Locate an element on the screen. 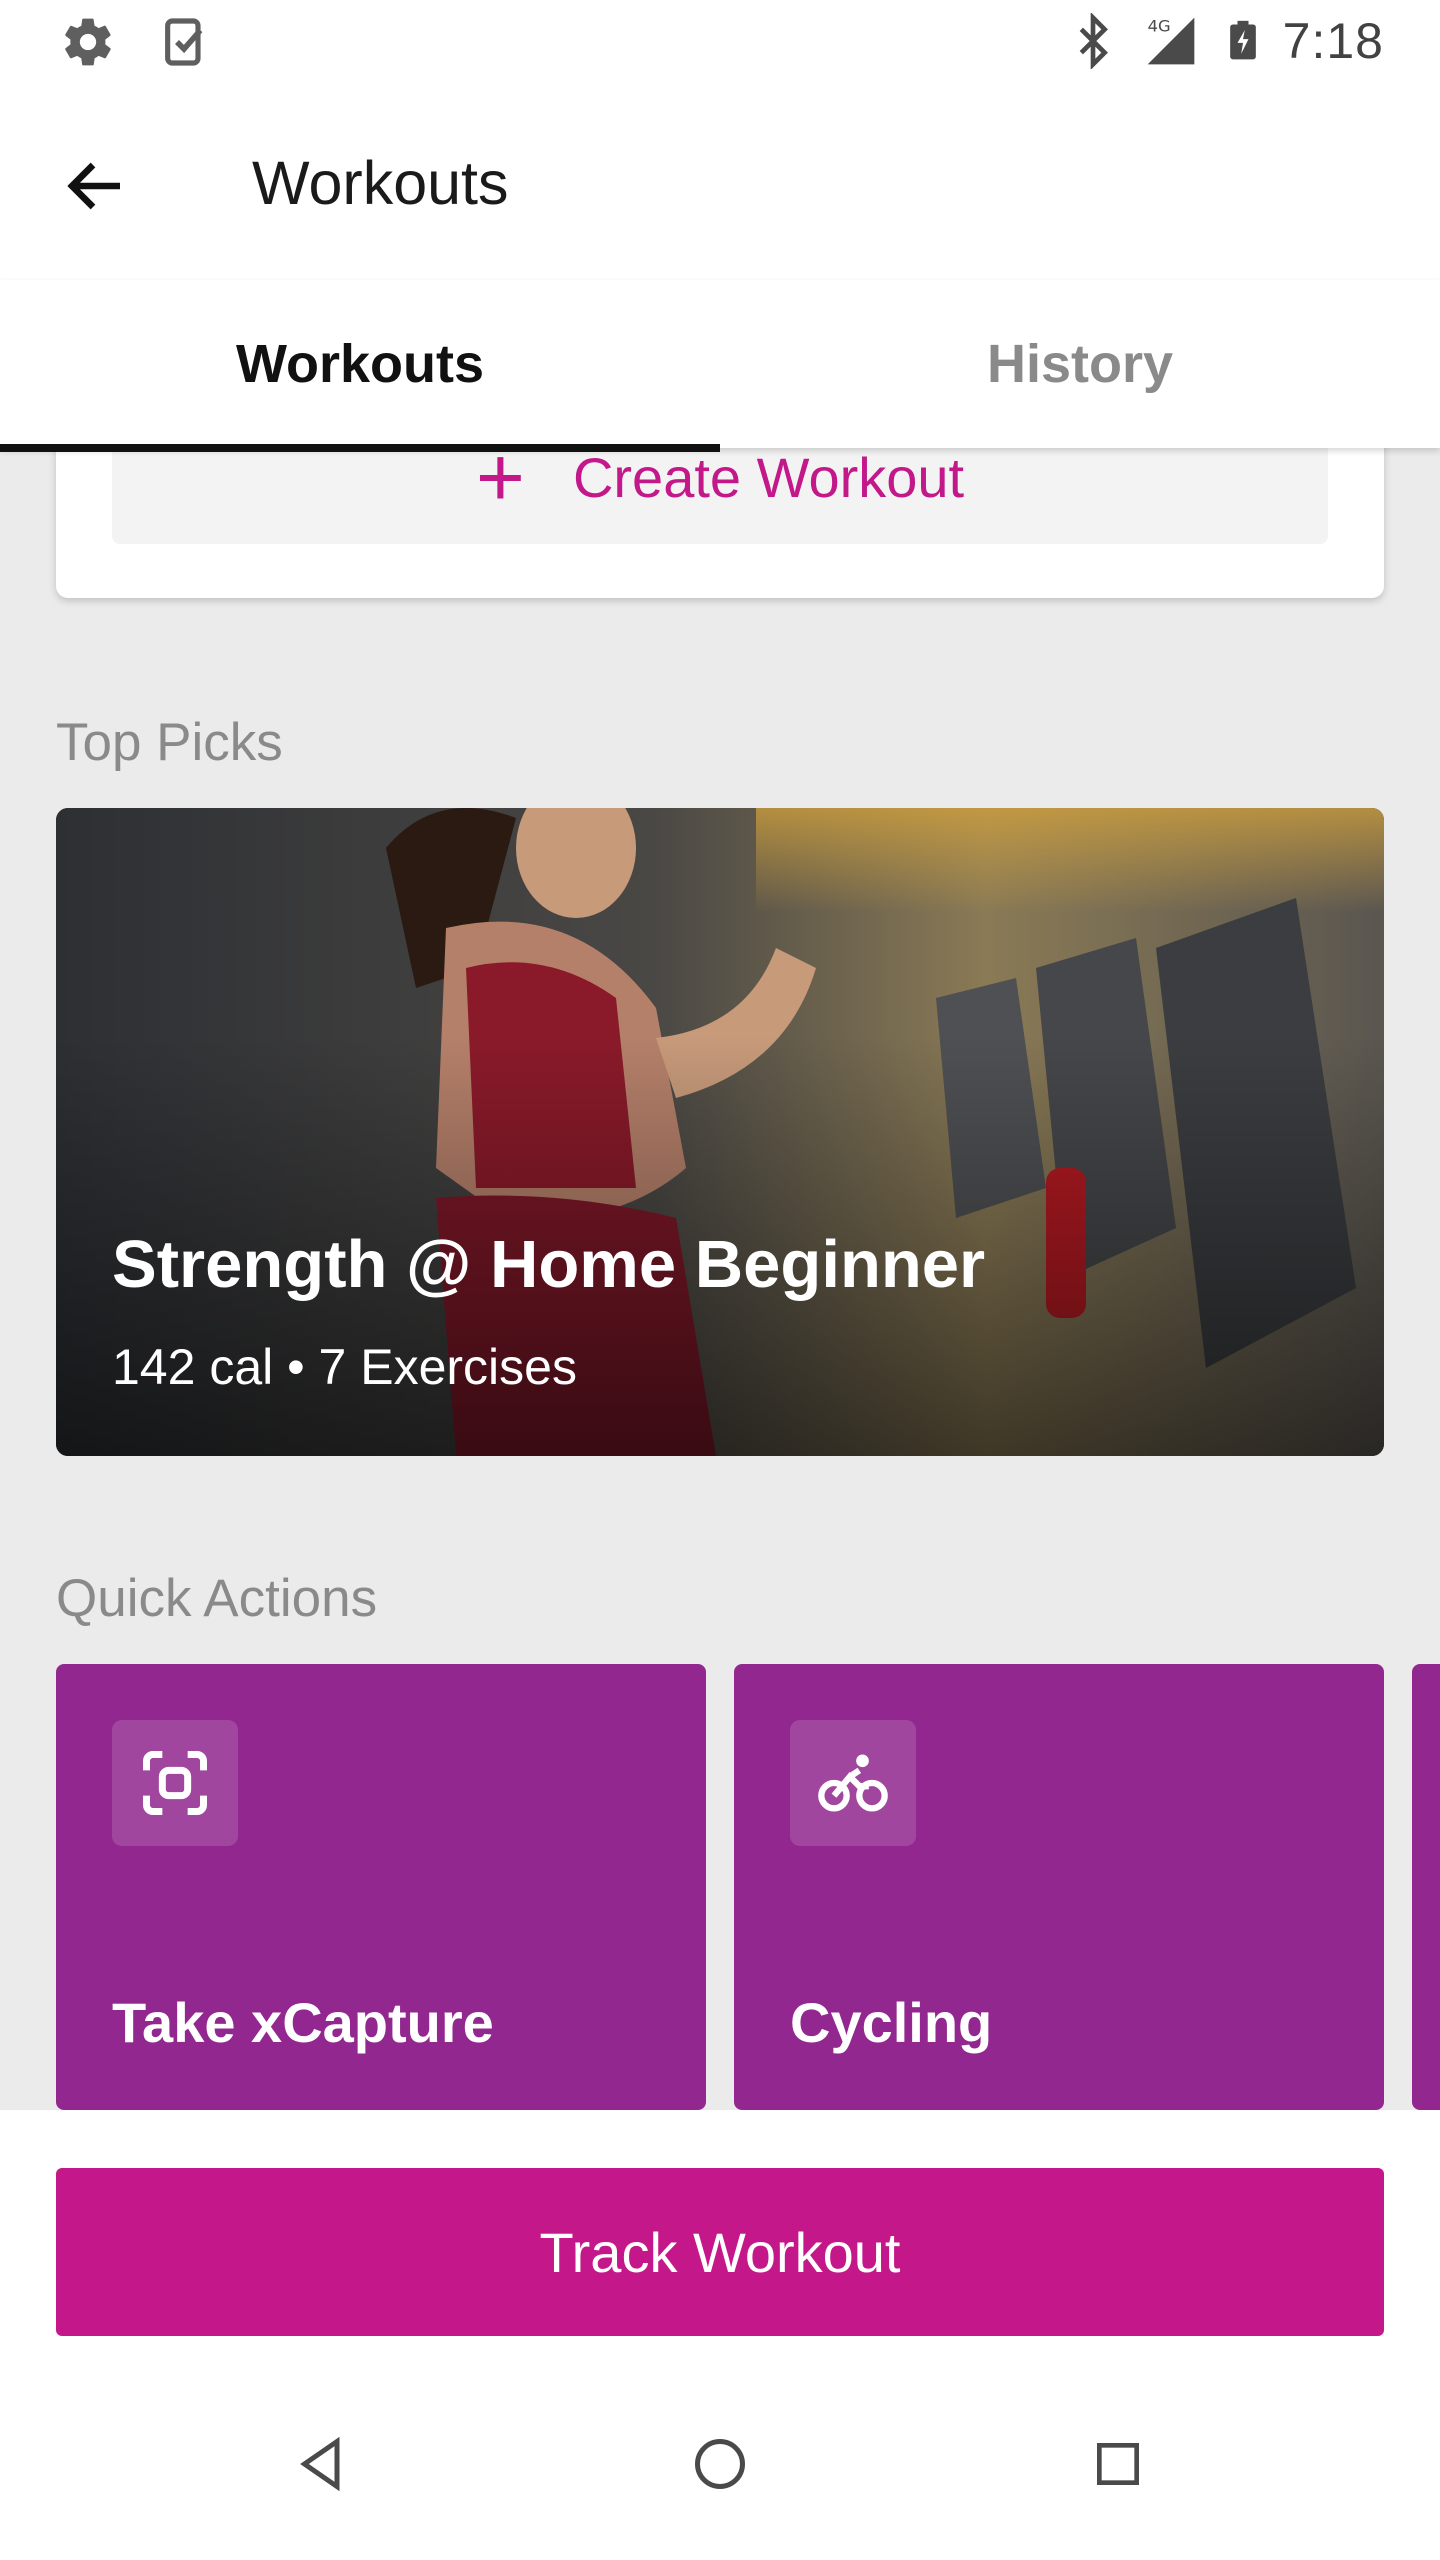  create-workout-label: Create Workout is located at coordinates (768, 477).